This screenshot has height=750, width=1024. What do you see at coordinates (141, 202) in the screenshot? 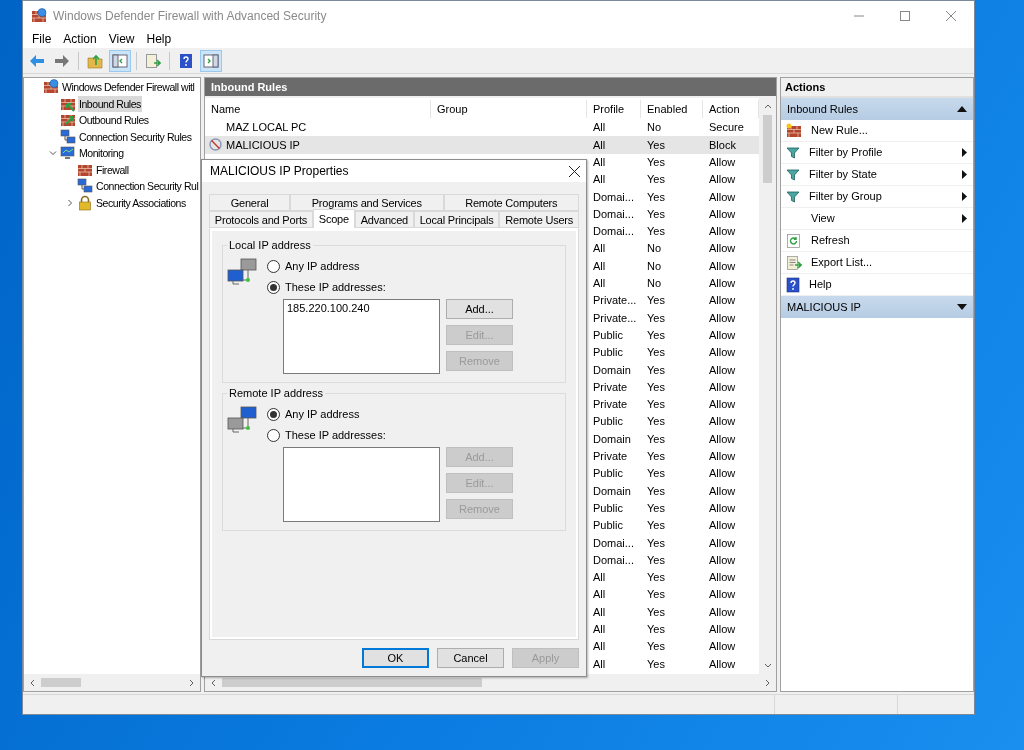
I see `tree-item: Security Associations` at bounding box center [141, 202].